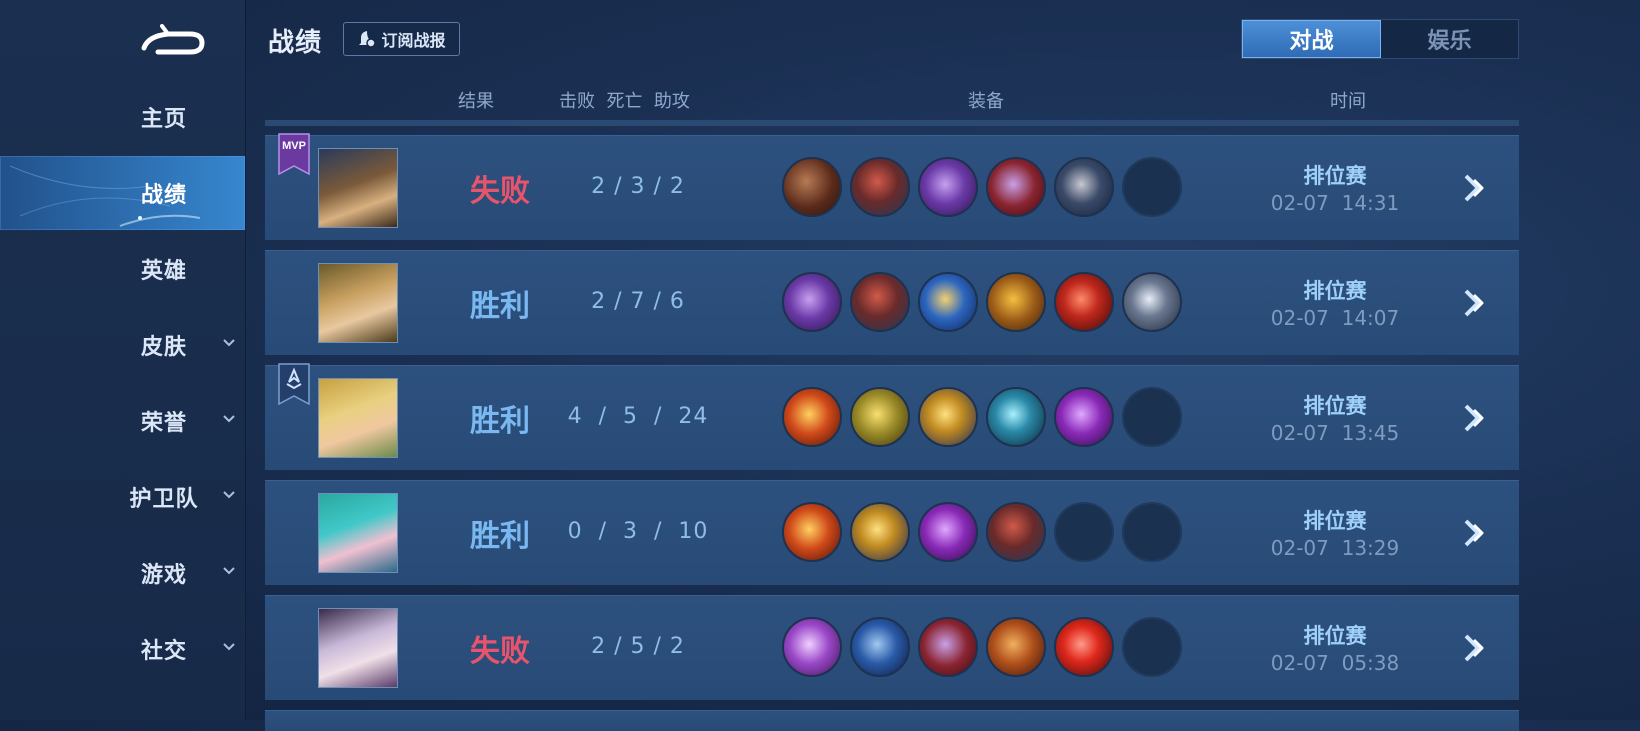 This screenshot has width=1640, height=731. What do you see at coordinates (122, 573) in the screenshot?
I see `sidebar-item-games: 游戏` at bounding box center [122, 573].